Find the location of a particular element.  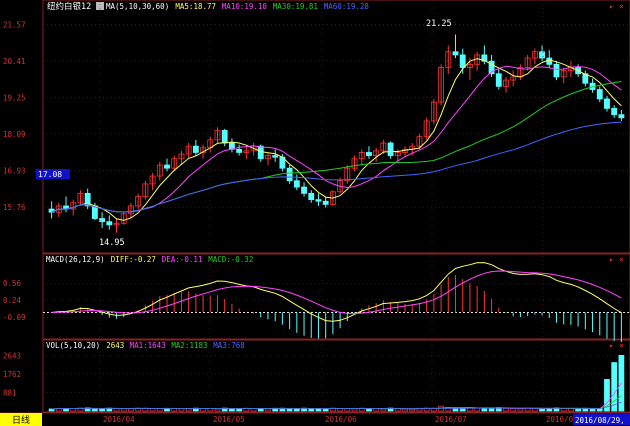

volume-legend: VOL(5,10,20) 2643 MA1:1643 MA2:1183 MA3:768 is located at coordinates (145, 345).